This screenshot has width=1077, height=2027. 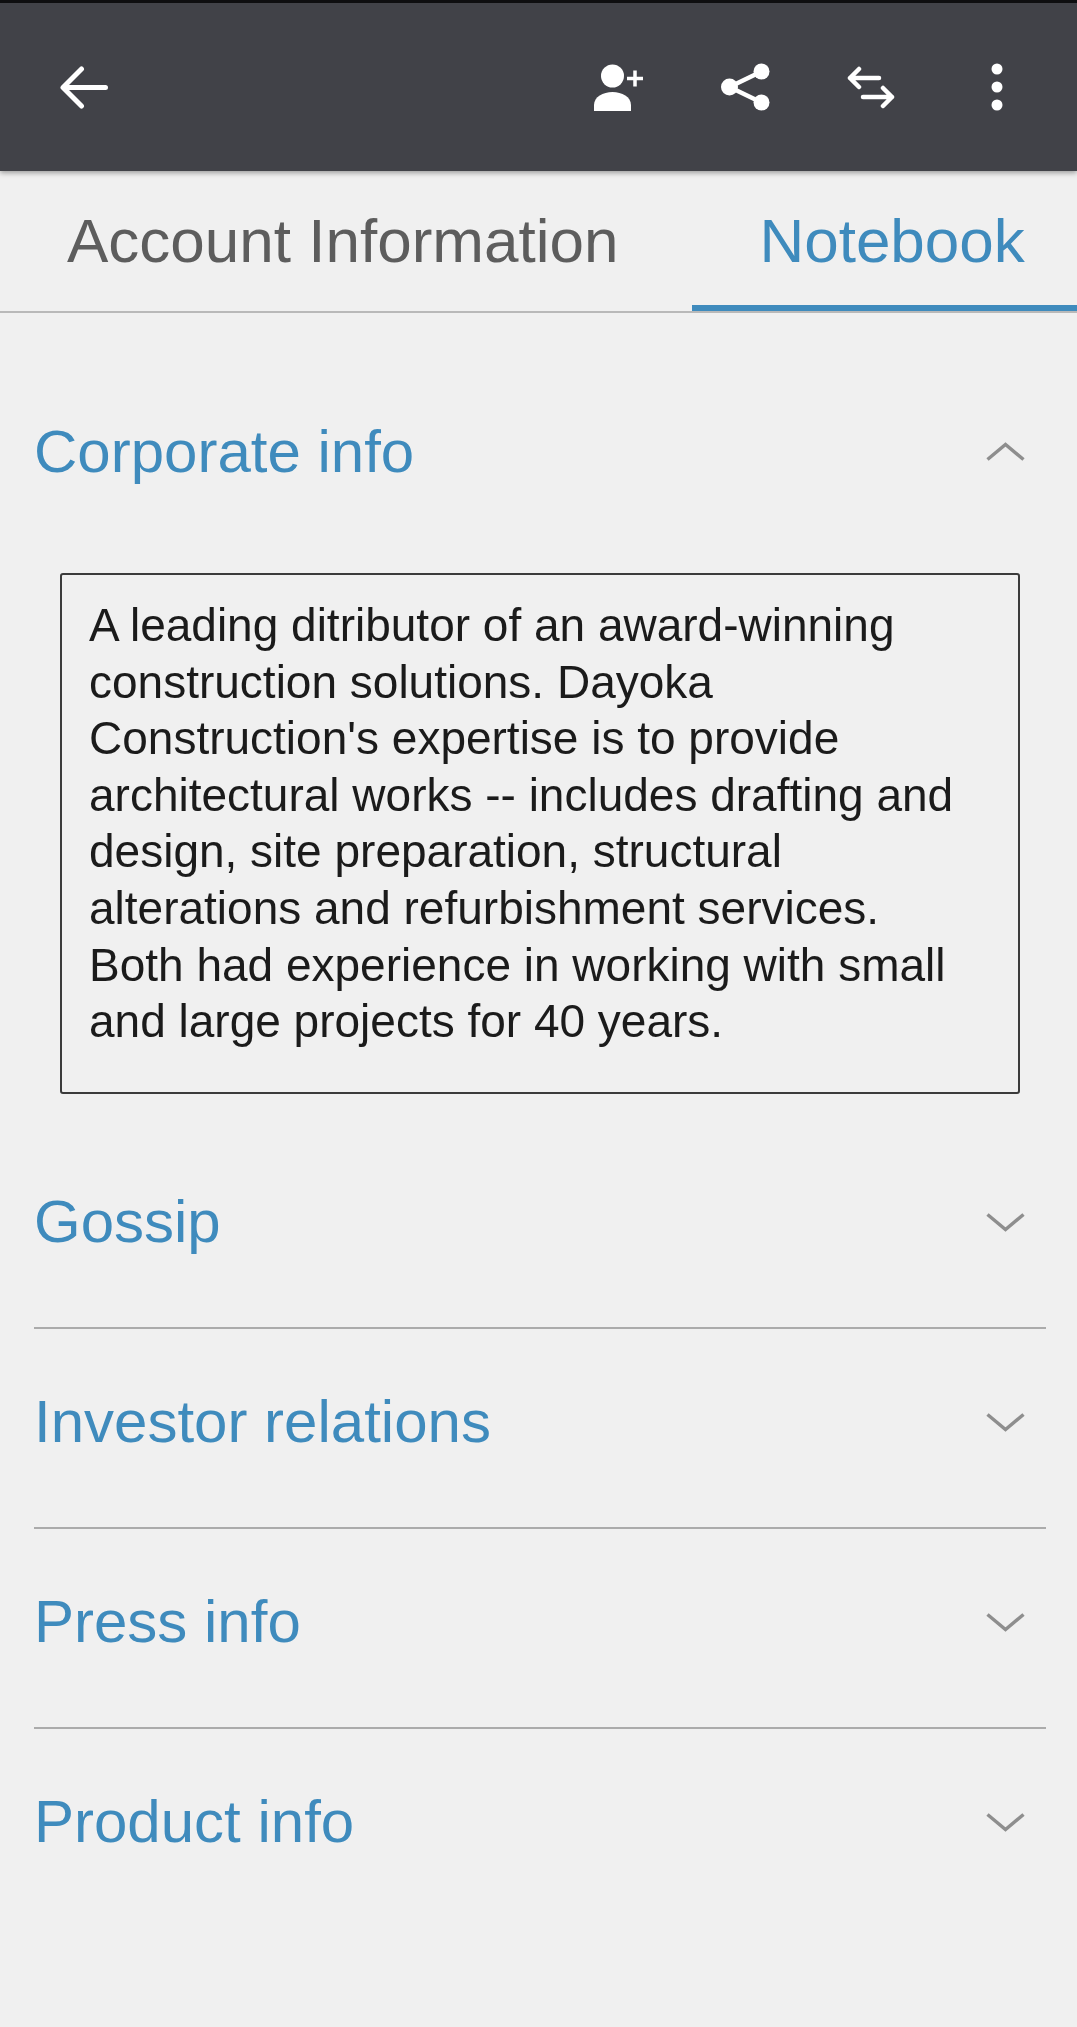 What do you see at coordinates (871, 87) in the screenshot?
I see `swap-arrows-icon` at bounding box center [871, 87].